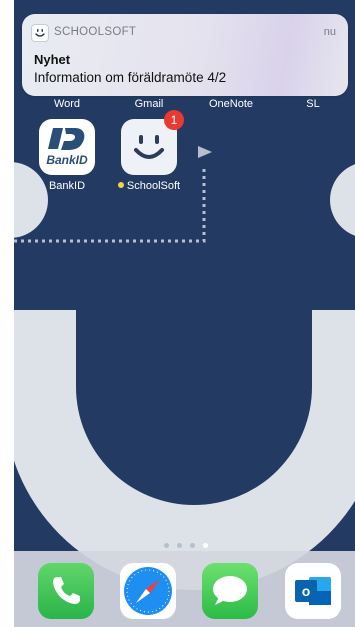  I want to click on safari-app, so click(148, 591).